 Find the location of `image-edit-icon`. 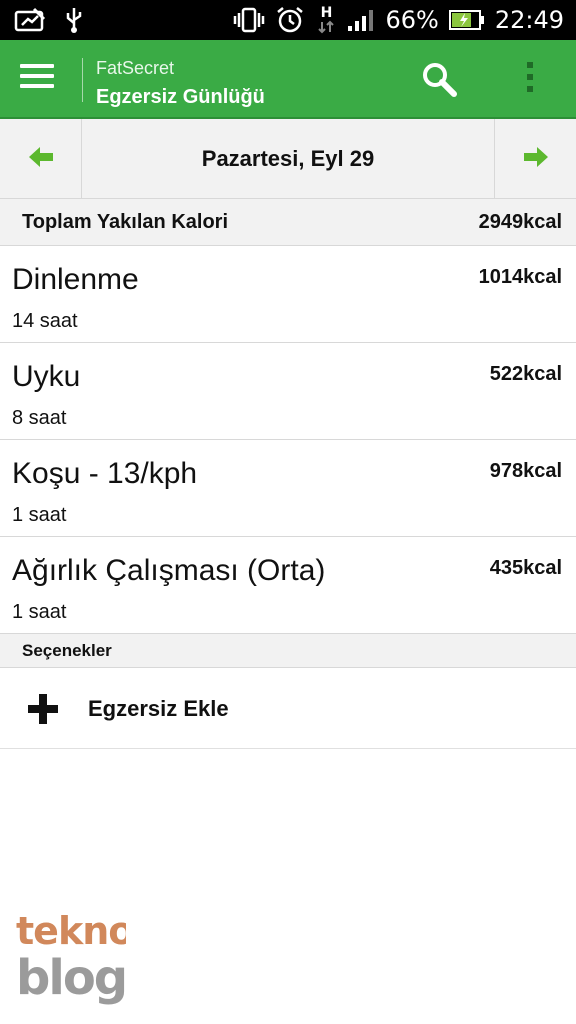

image-edit-icon is located at coordinates (30, 20).